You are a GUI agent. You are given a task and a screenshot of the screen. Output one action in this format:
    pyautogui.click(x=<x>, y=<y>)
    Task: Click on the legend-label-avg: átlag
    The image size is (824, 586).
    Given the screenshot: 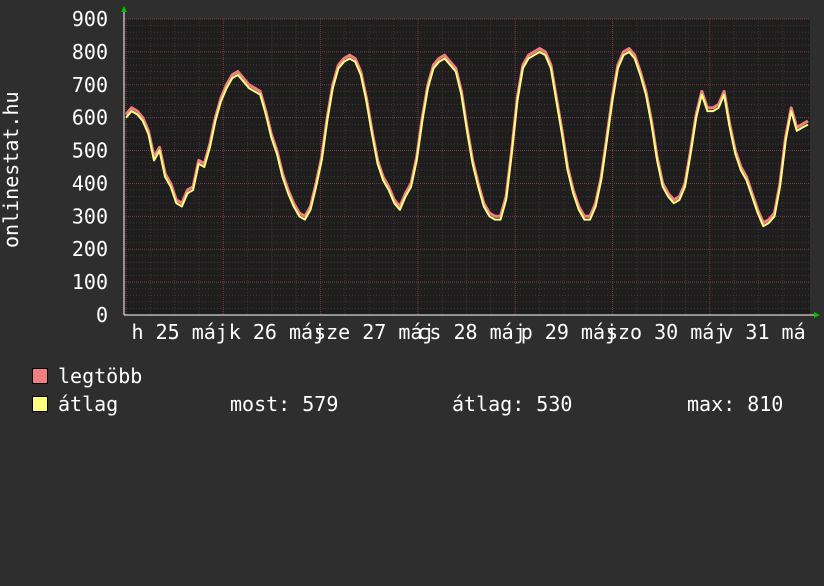 What is the action you would take?
    pyautogui.click(x=88, y=404)
    